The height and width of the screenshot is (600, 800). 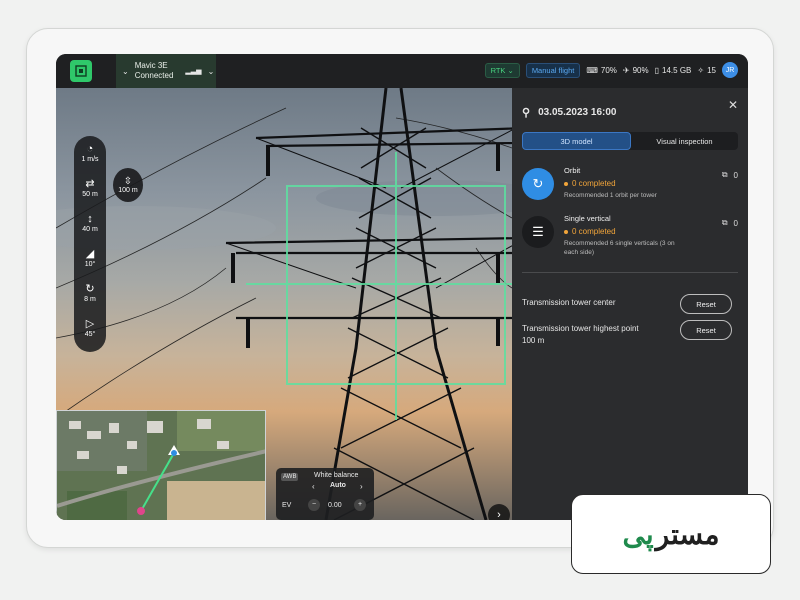 What do you see at coordinates (90, 149) in the screenshot?
I see `speed-icon: ◔` at bounding box center [90, 149].